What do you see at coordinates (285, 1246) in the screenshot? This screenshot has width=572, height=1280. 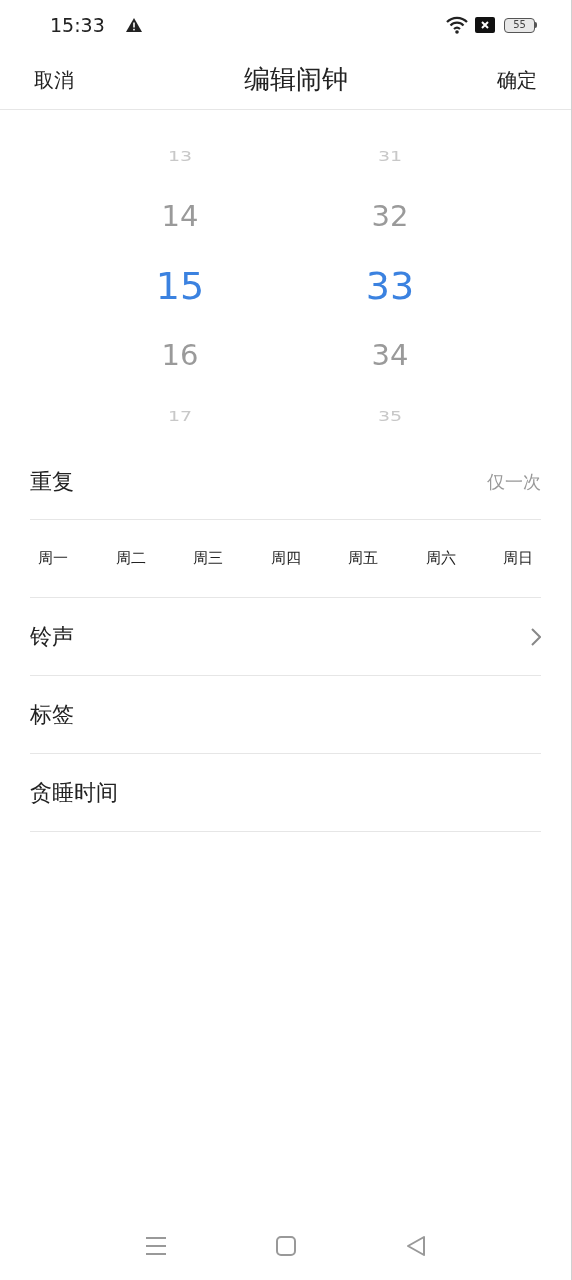 I see `home-icon` at bounding box center [285, 1246].